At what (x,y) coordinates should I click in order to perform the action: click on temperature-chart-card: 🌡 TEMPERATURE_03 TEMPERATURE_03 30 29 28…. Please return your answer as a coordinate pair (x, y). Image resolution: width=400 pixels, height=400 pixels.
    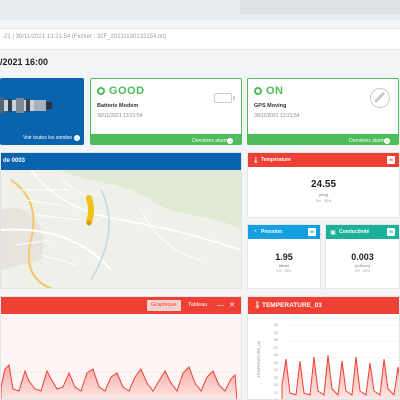
    Looking at the image, I should click on (323, 348).